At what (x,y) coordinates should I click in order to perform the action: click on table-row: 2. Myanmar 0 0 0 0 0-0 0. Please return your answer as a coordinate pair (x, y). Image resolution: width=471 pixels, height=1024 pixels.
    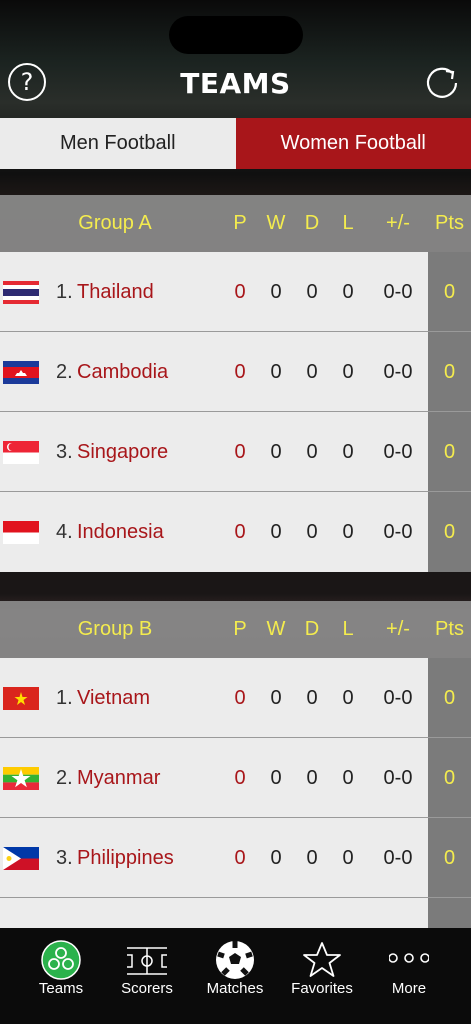
    Looking at the image, I should click on (235, 778).